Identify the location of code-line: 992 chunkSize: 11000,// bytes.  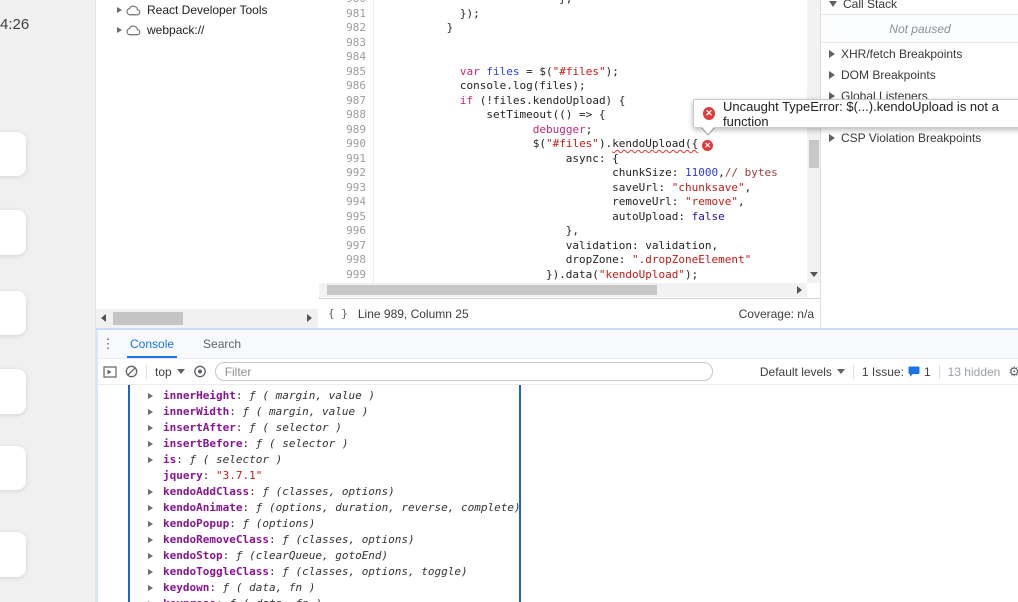
(563, 173).